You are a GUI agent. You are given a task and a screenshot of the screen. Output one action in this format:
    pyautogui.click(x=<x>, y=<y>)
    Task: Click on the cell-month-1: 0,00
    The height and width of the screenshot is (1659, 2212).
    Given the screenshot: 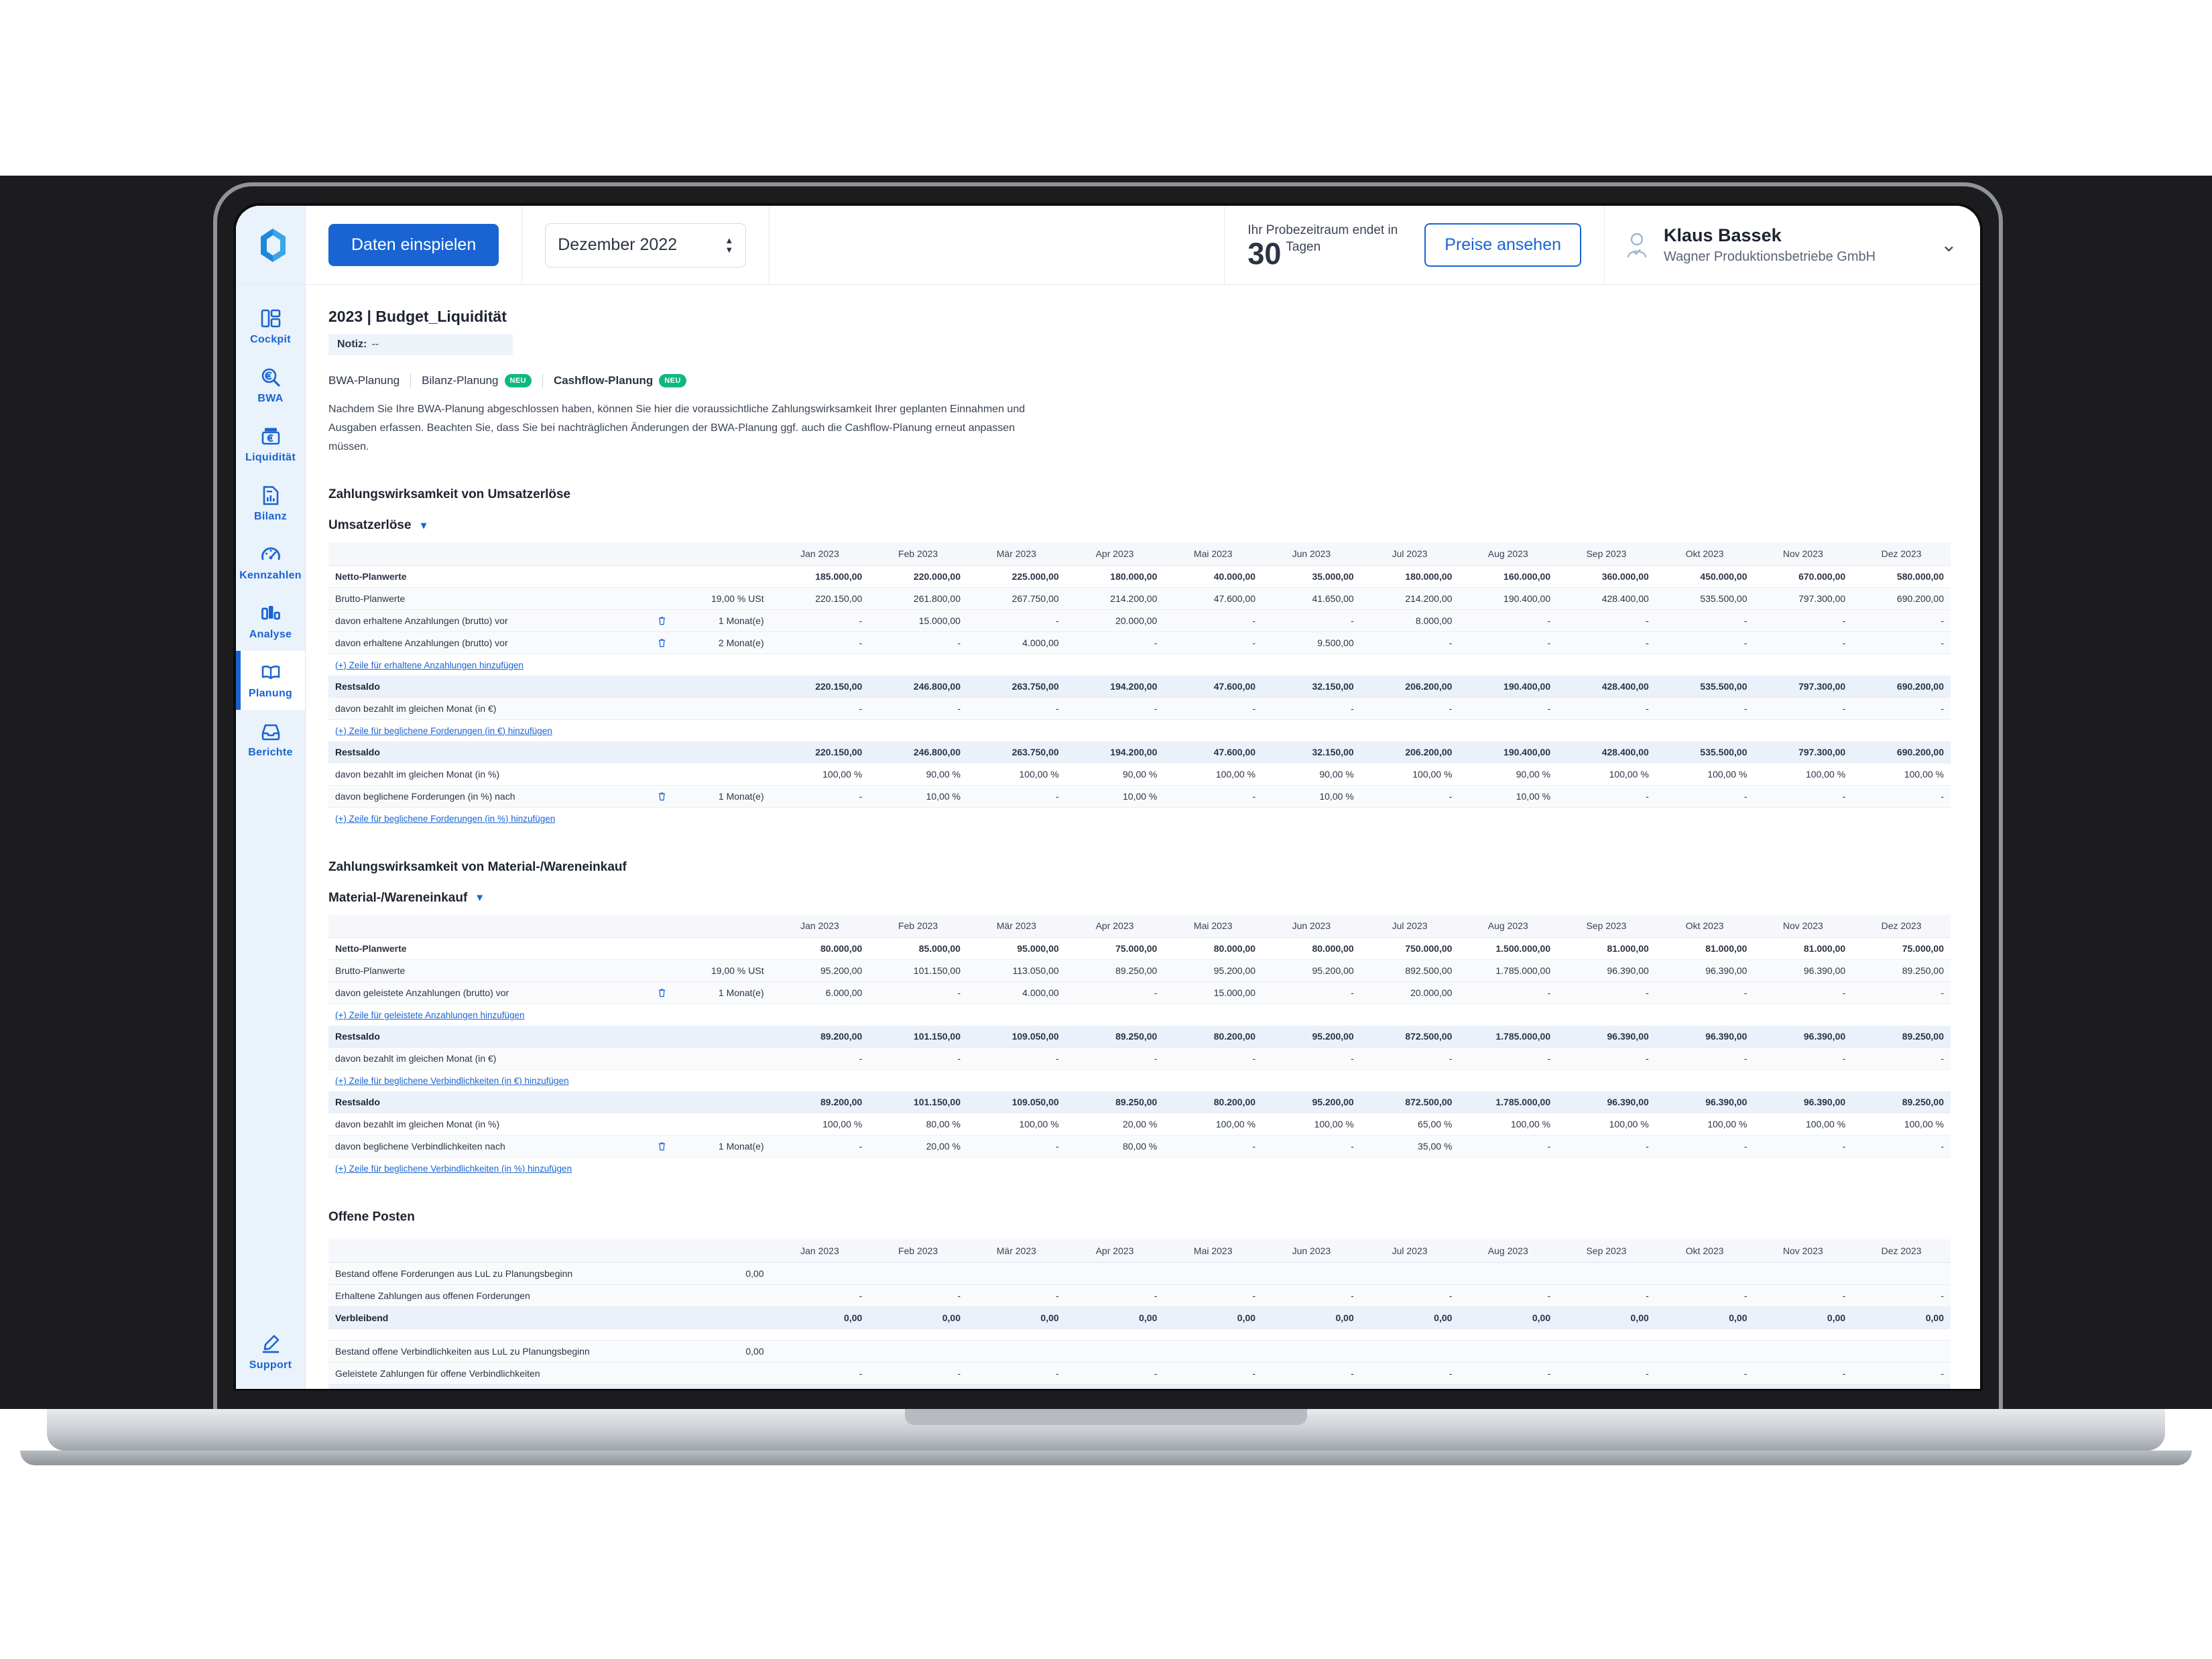 What is the action you would take?
    pyautogui.click(x=918, y=1317)
    